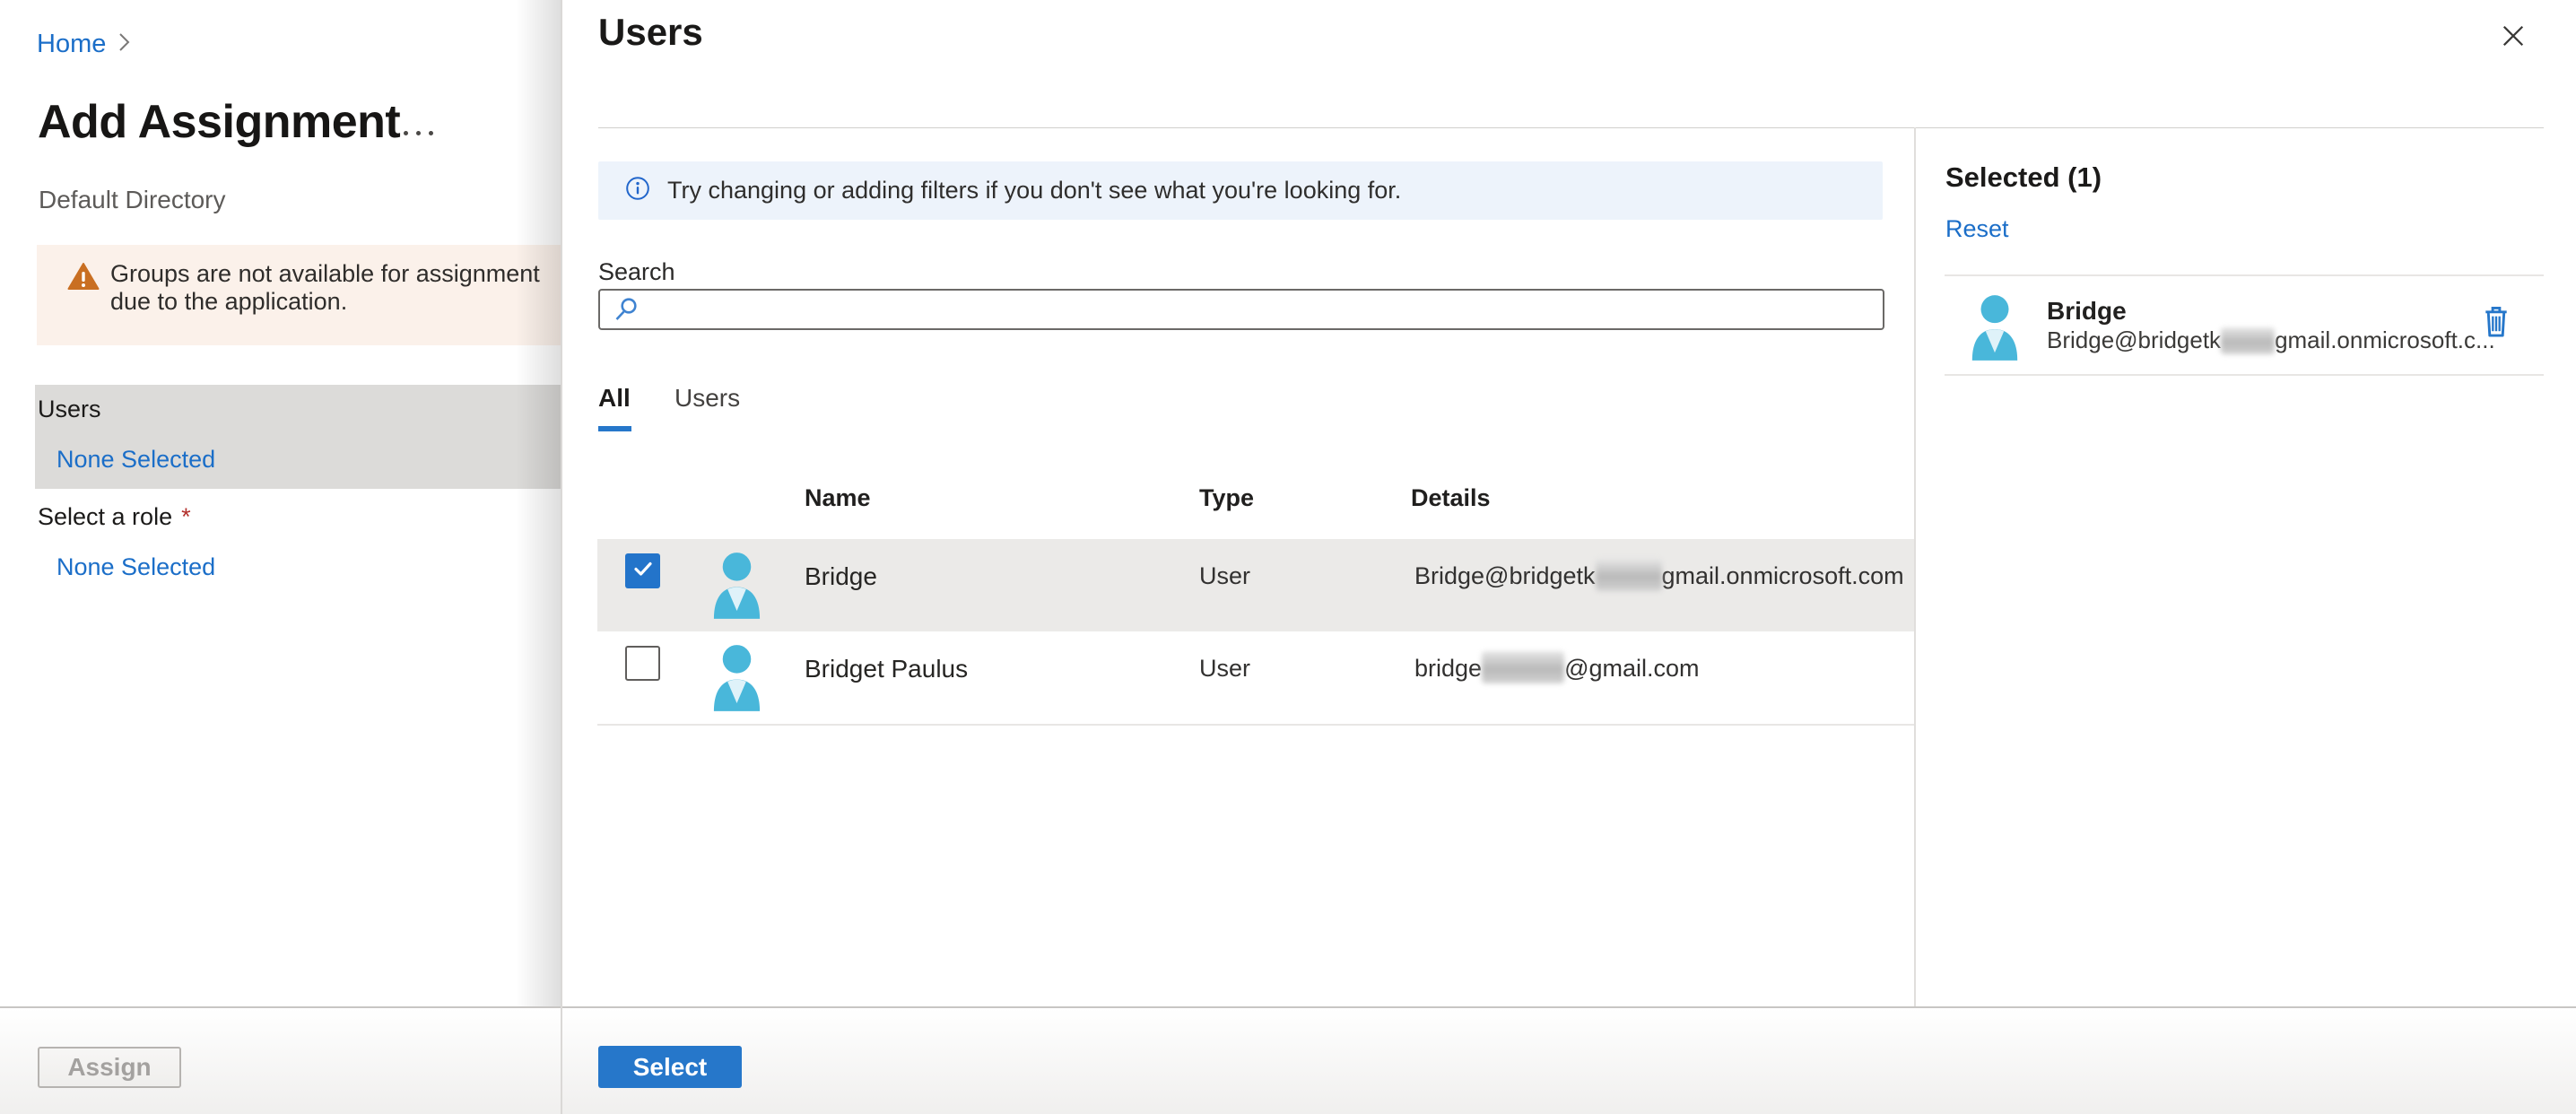  I want to click on warning-icon, so click(83, 278).